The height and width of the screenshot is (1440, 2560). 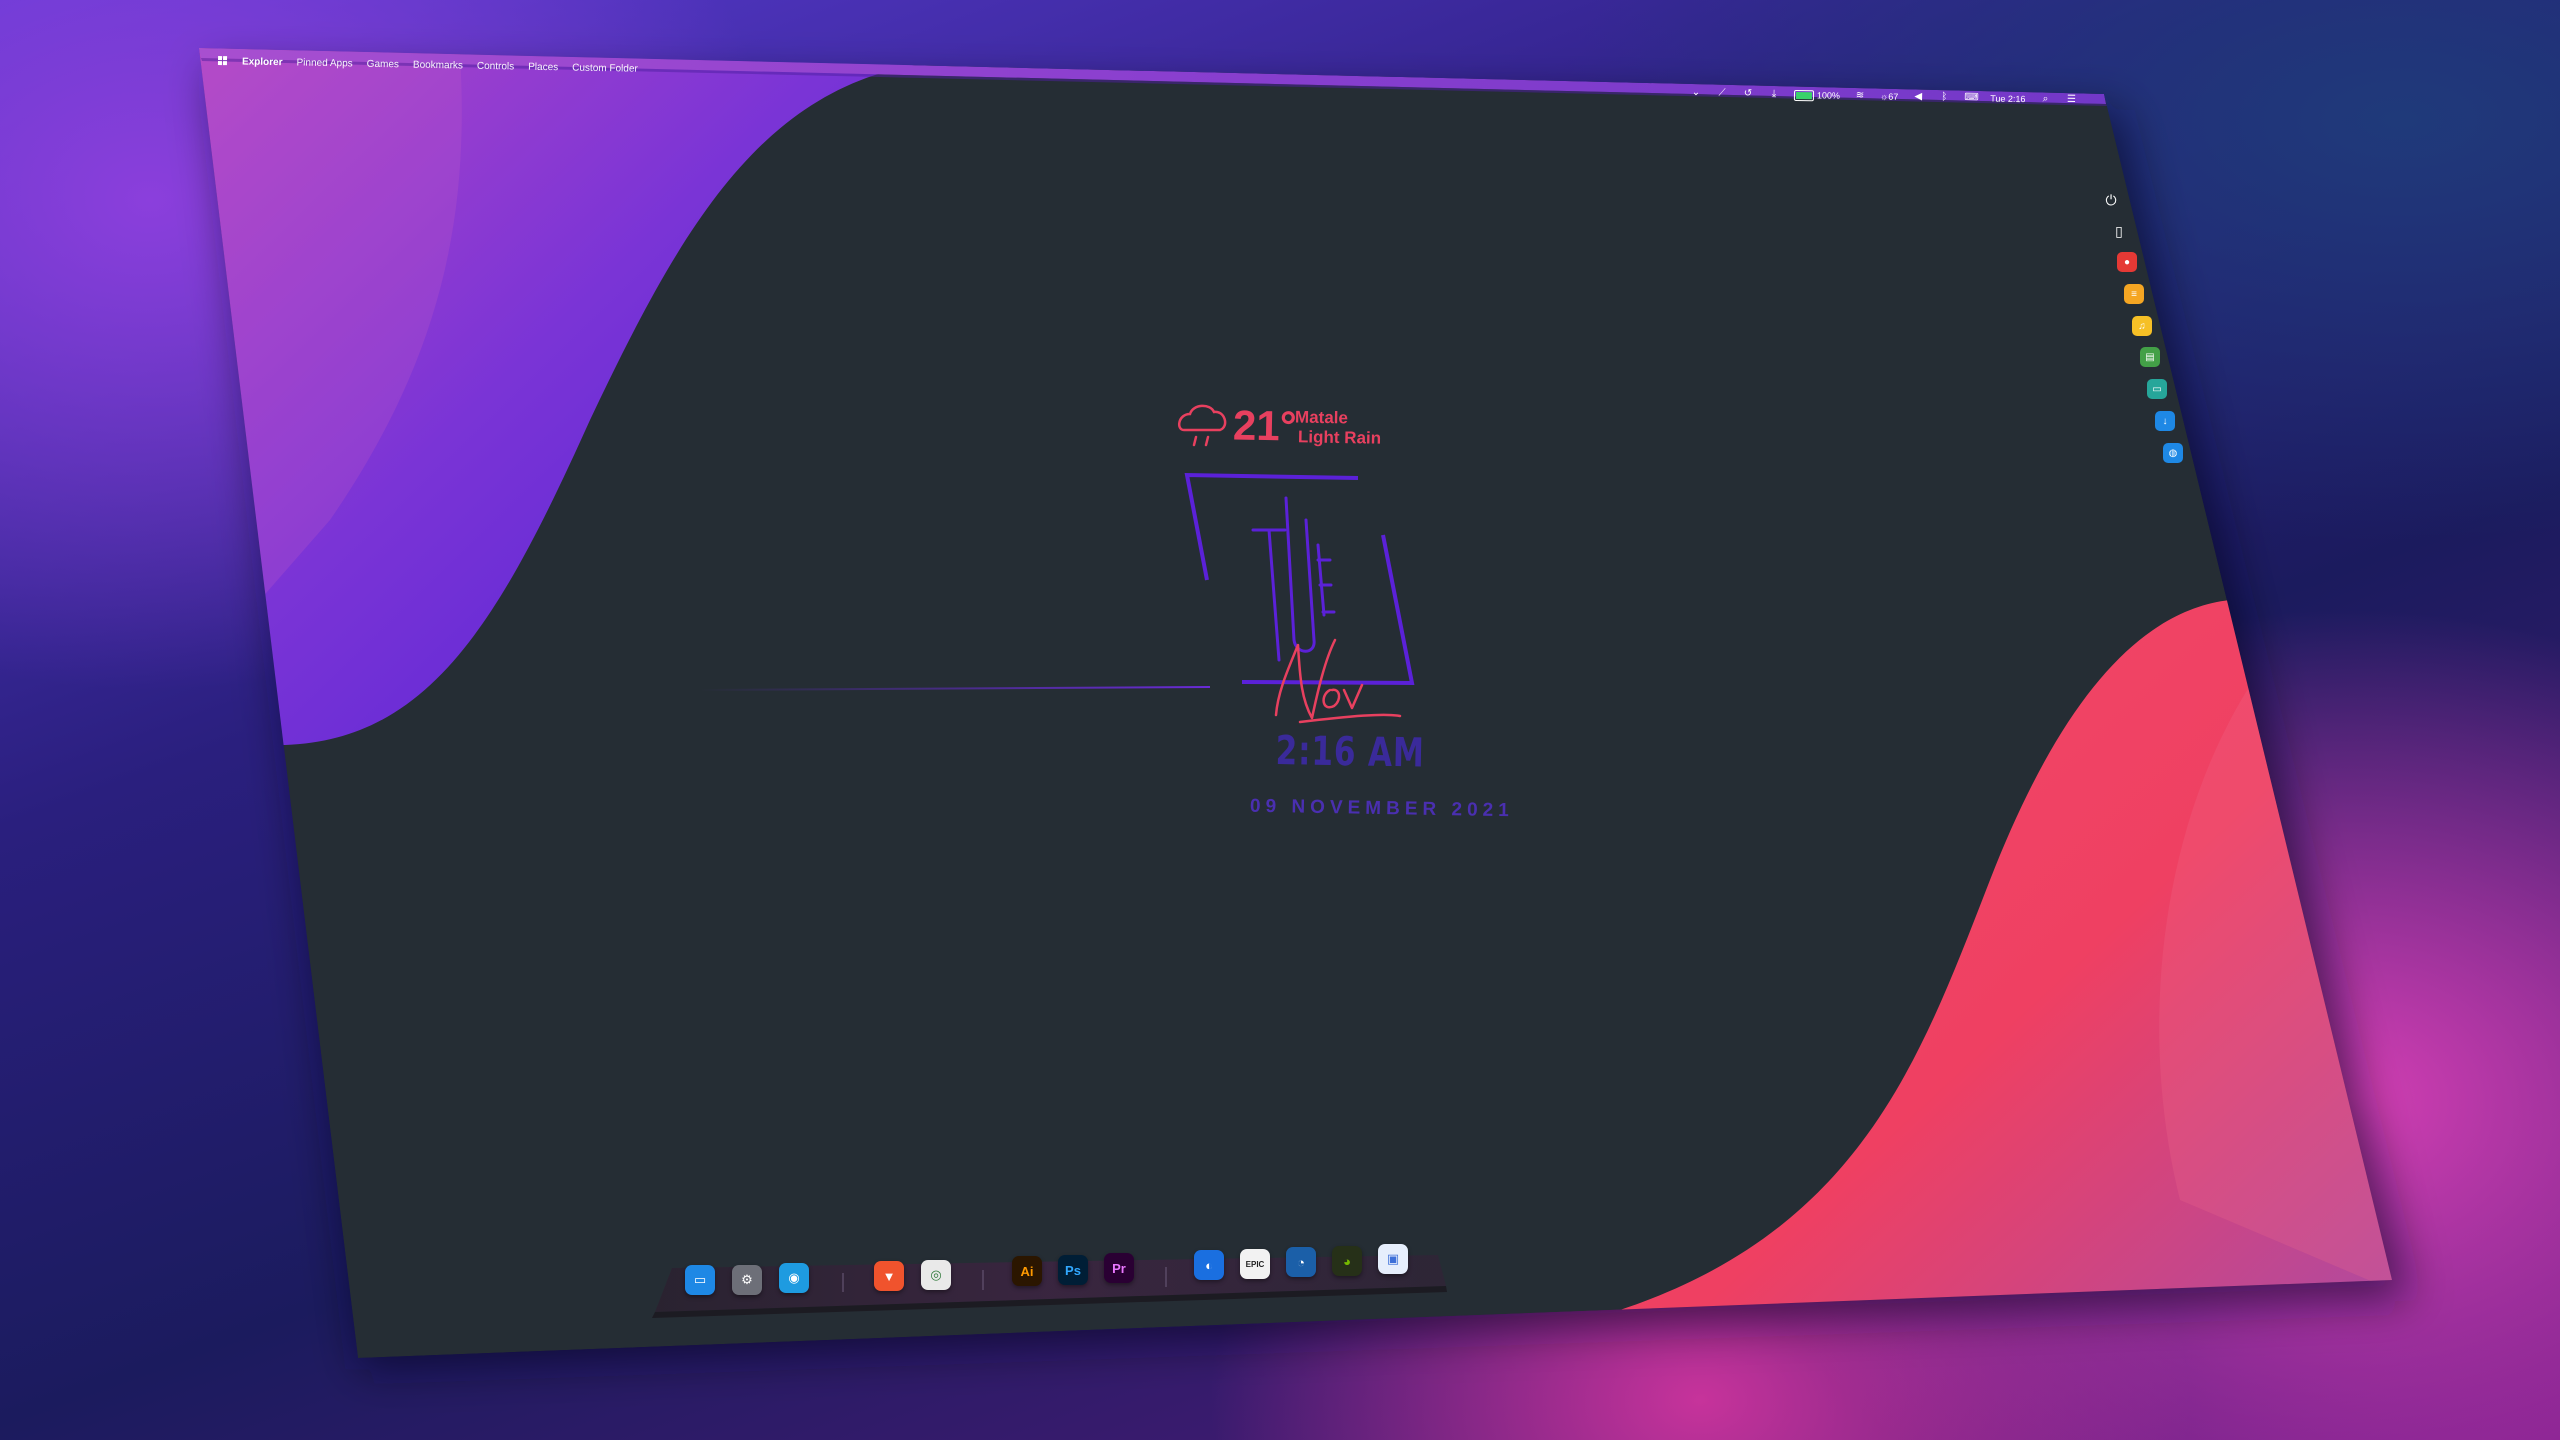 What do you see at coordinates (543, 67) in the screenshot?
I see `menu-places: Places` at bounding box center [543, 67].